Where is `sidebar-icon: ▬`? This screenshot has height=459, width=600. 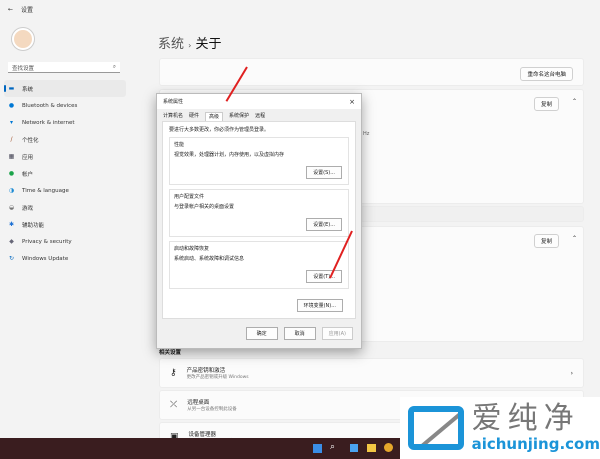 sidebar-icon: ▬ is located at coordinates (11, 88).